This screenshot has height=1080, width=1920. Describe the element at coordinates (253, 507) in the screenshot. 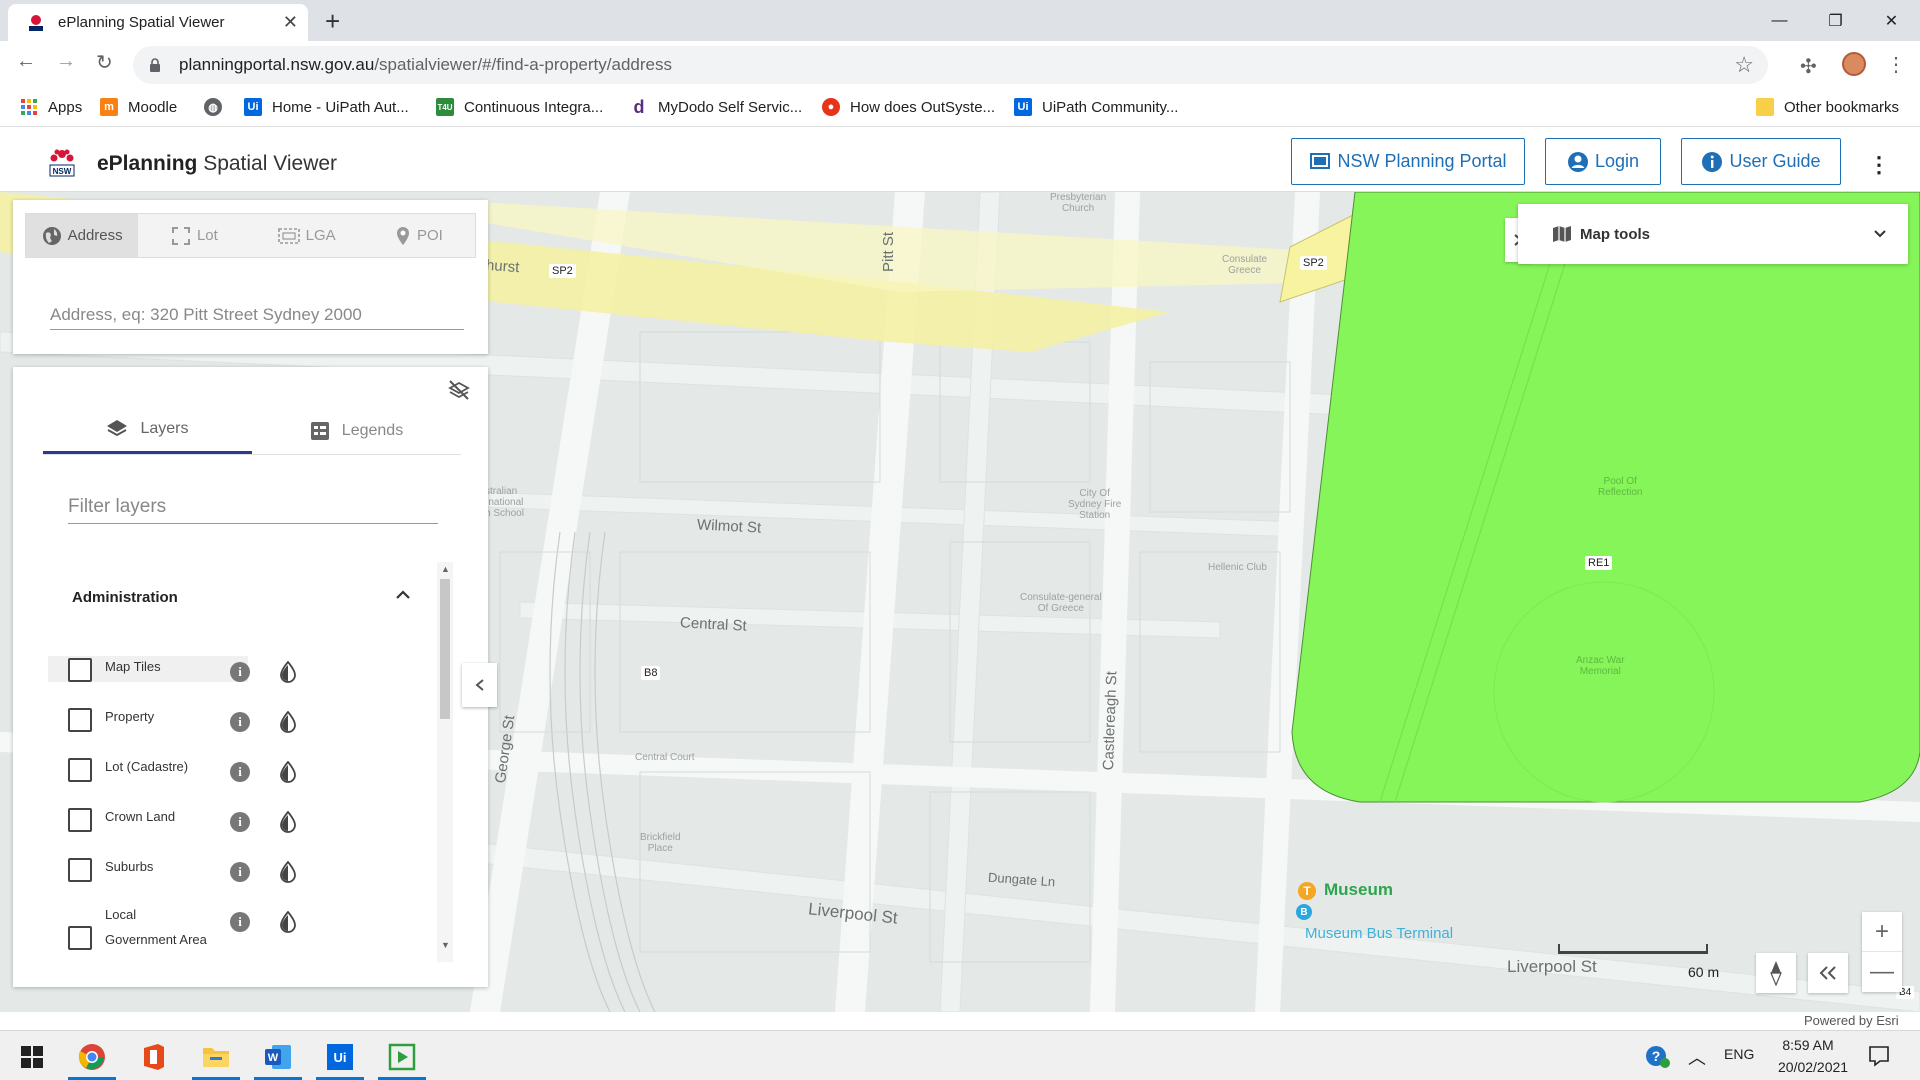

I see `filter-layers-input` at that location.